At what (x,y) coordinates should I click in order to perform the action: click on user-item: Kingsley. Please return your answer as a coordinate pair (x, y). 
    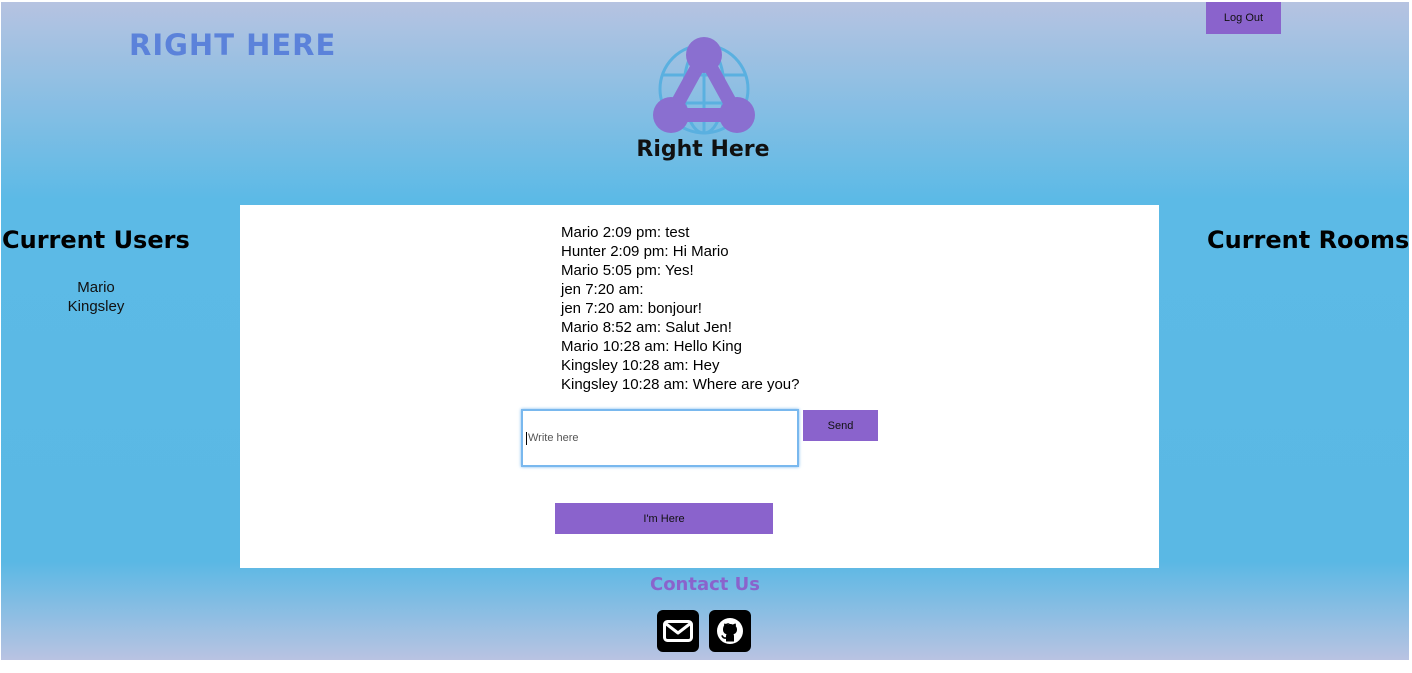
    Looking at the image, I should click on (96, 306).